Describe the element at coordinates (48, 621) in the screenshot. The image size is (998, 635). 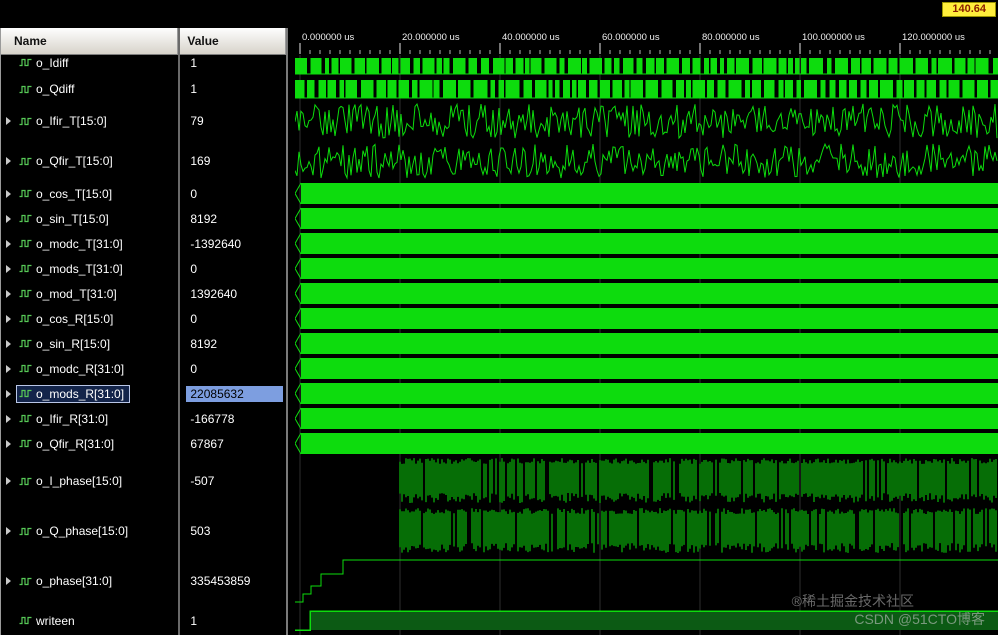
I see `signal-name-box: writeen` at that location.